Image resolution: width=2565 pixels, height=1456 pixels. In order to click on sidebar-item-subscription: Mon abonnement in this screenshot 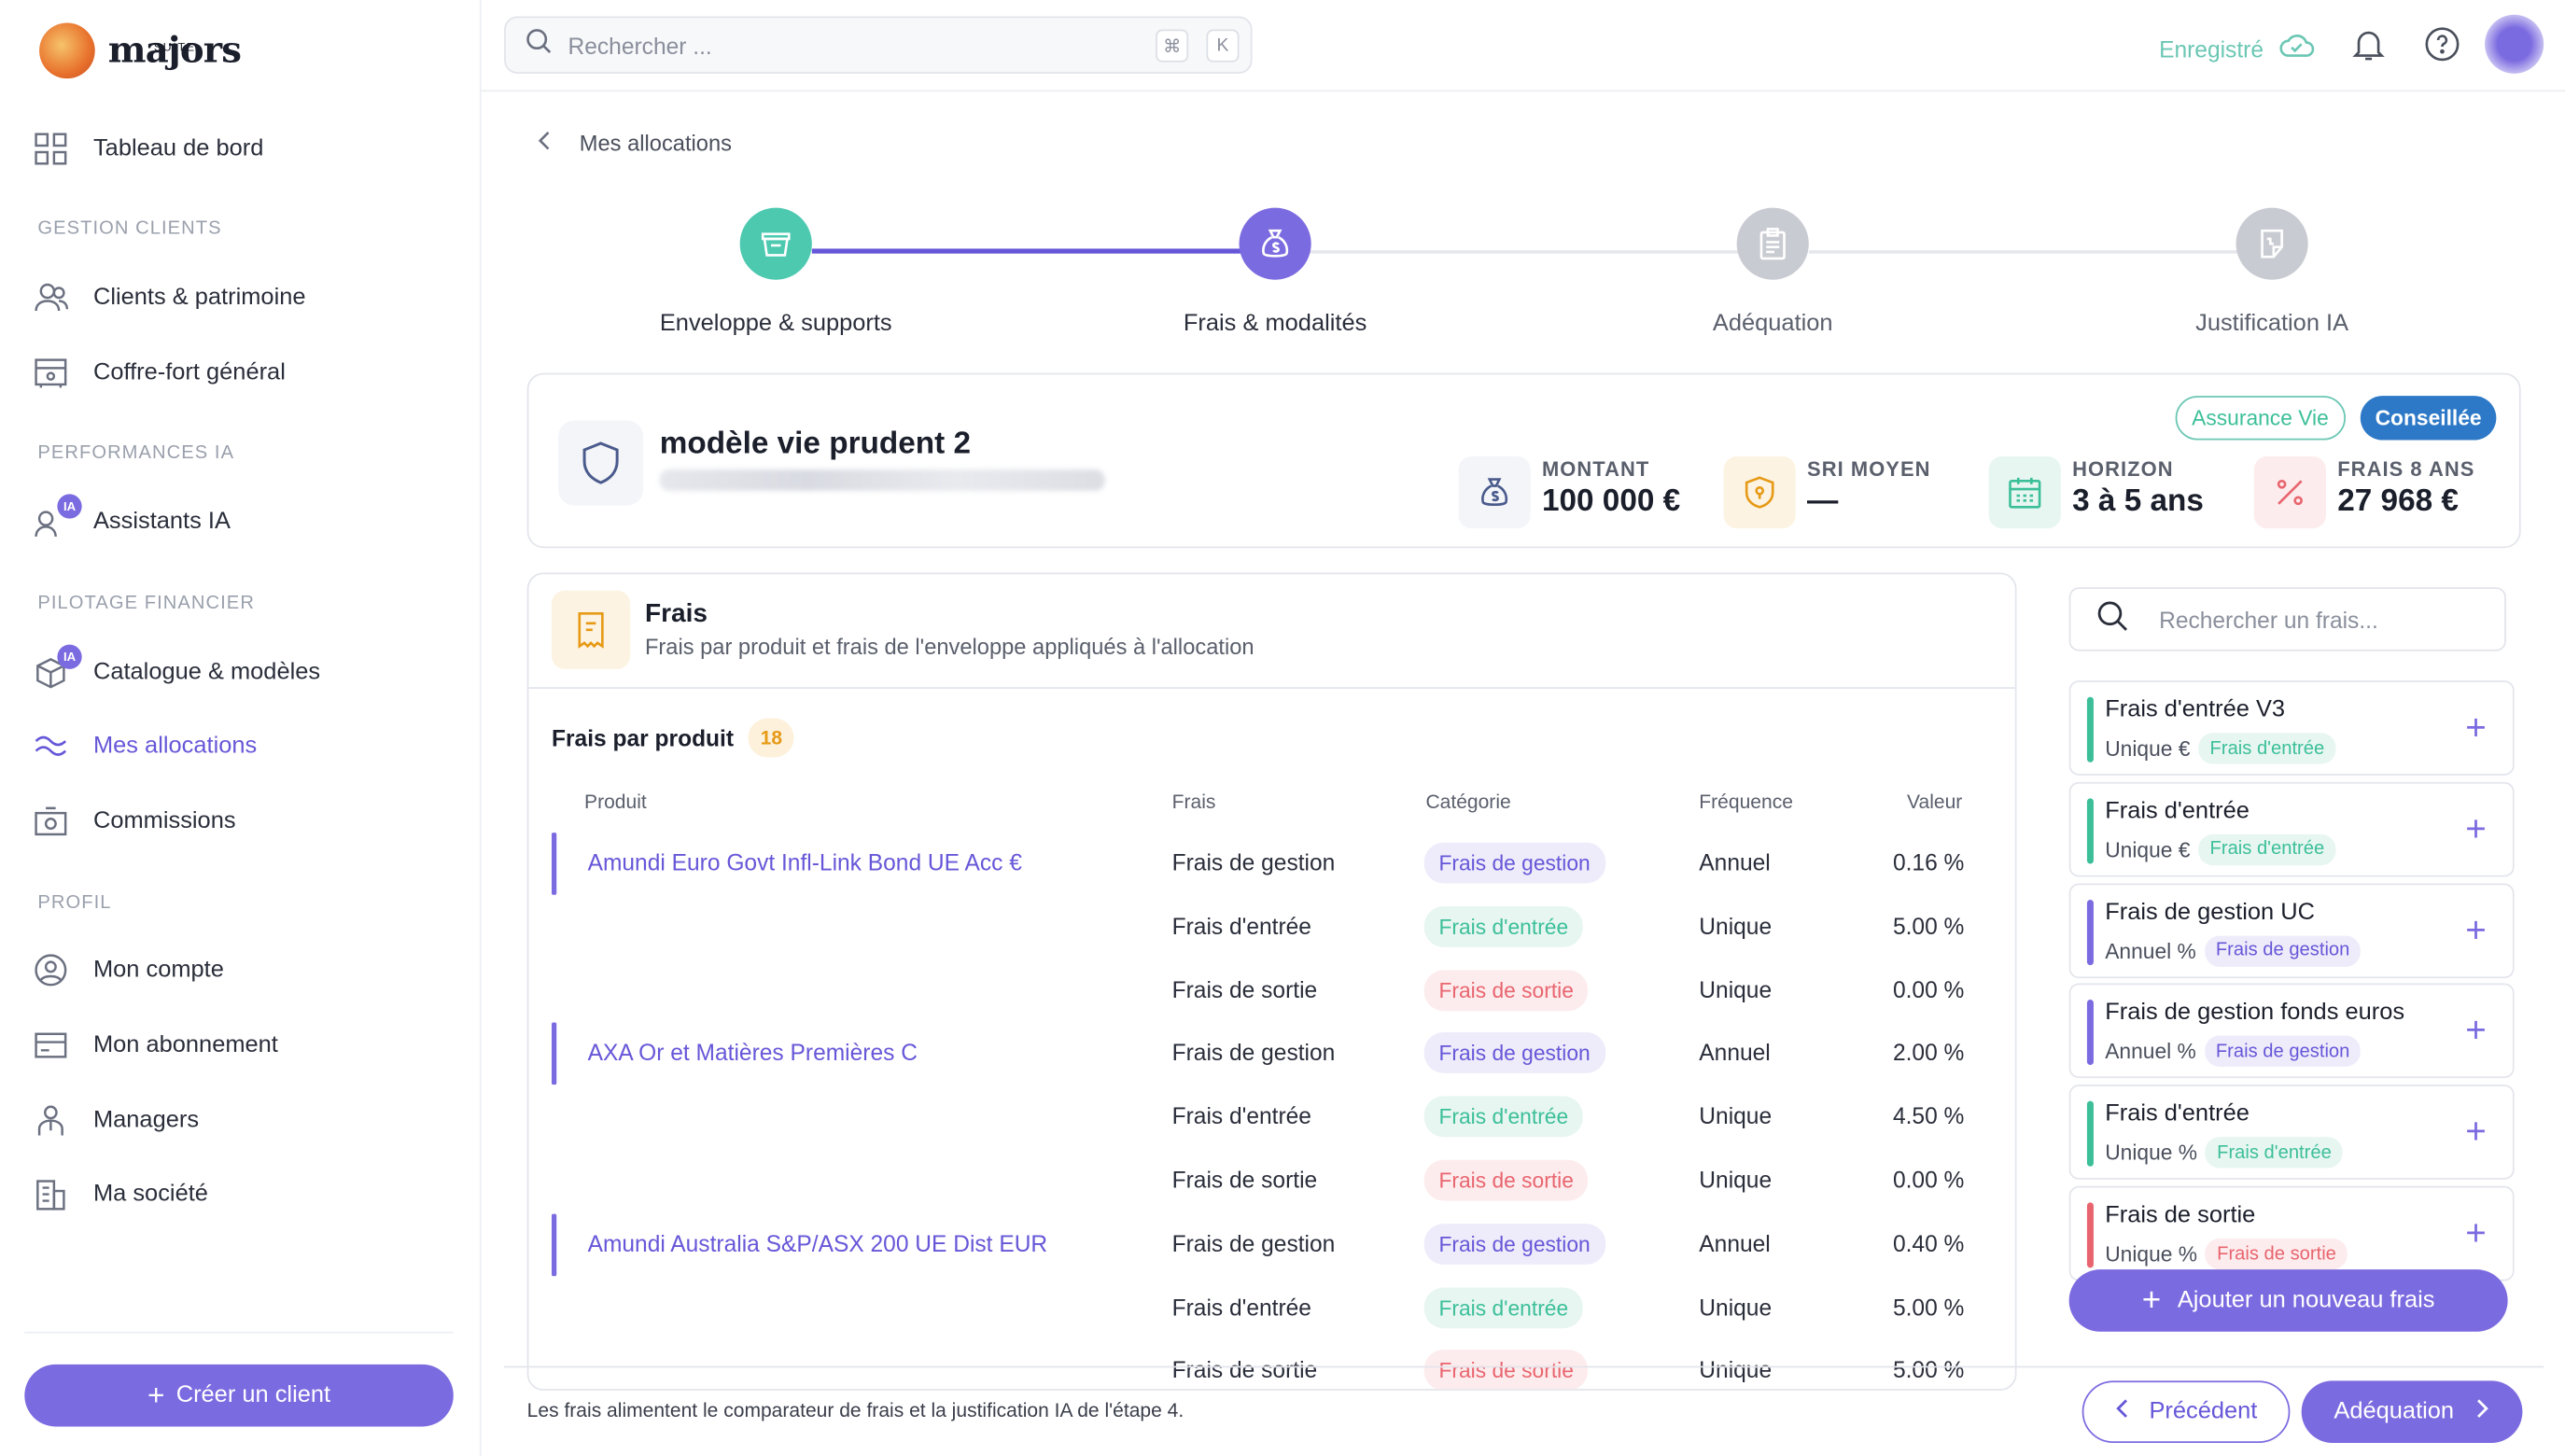, I will do `click(156, 1046)`.